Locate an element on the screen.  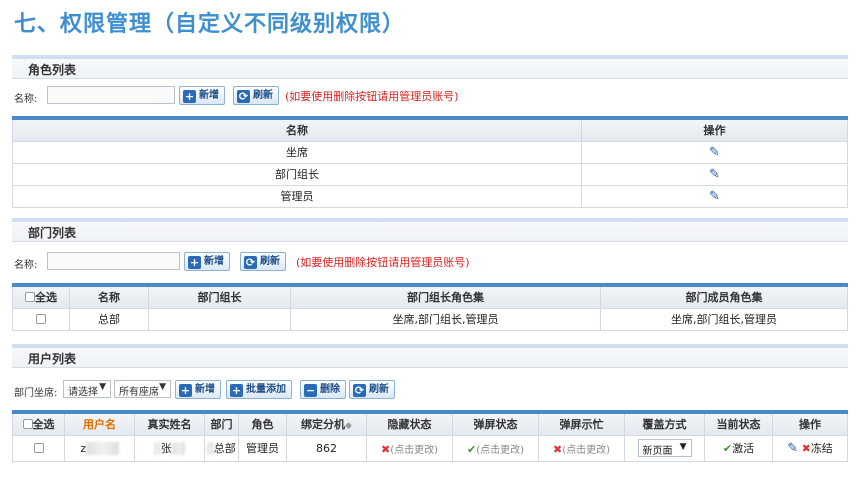
role-cell: 管理员 is located at coordinates (262, 448).